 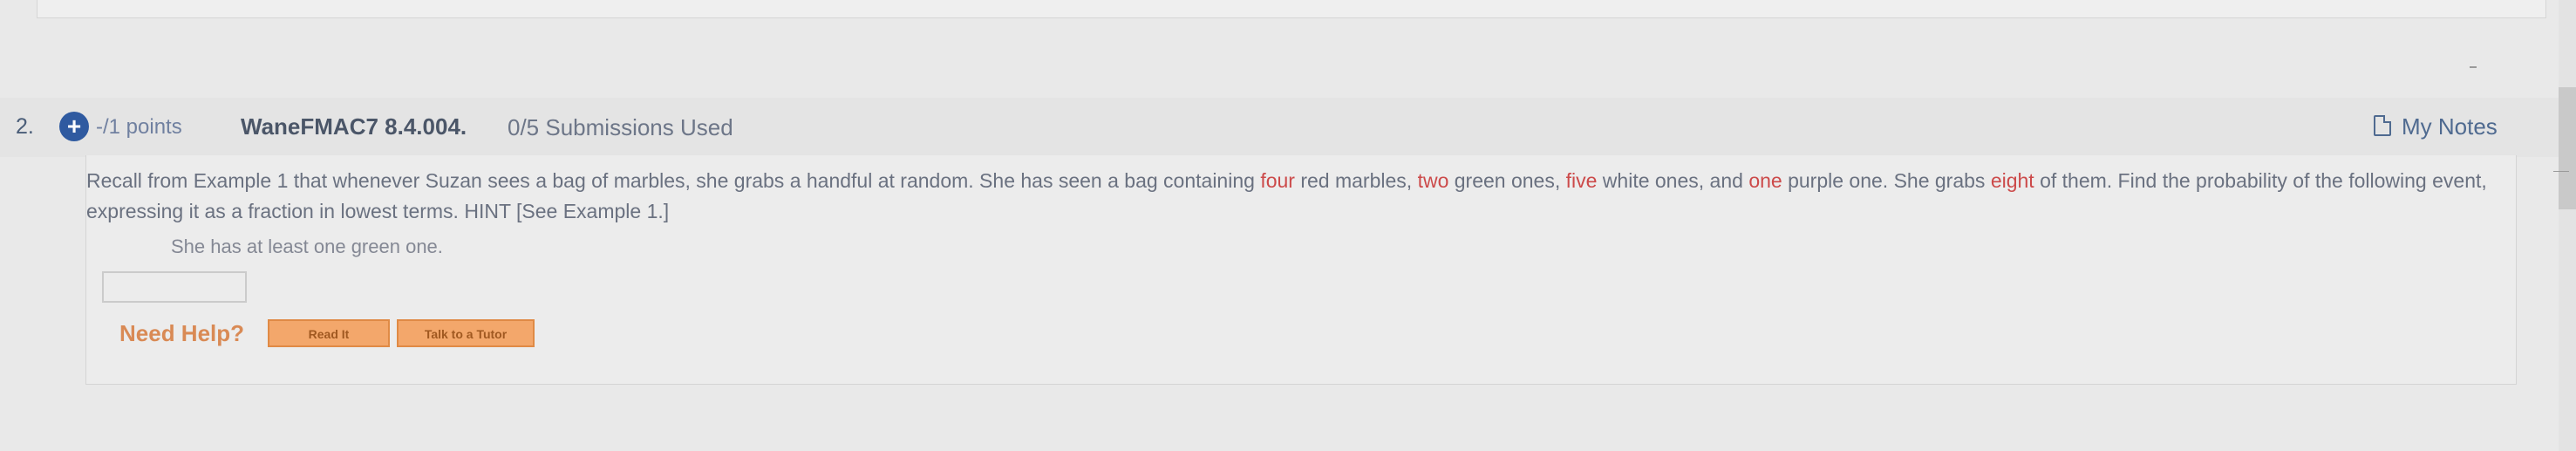 I want to click on question-points: -/1 points, so click(x=139, y=127).